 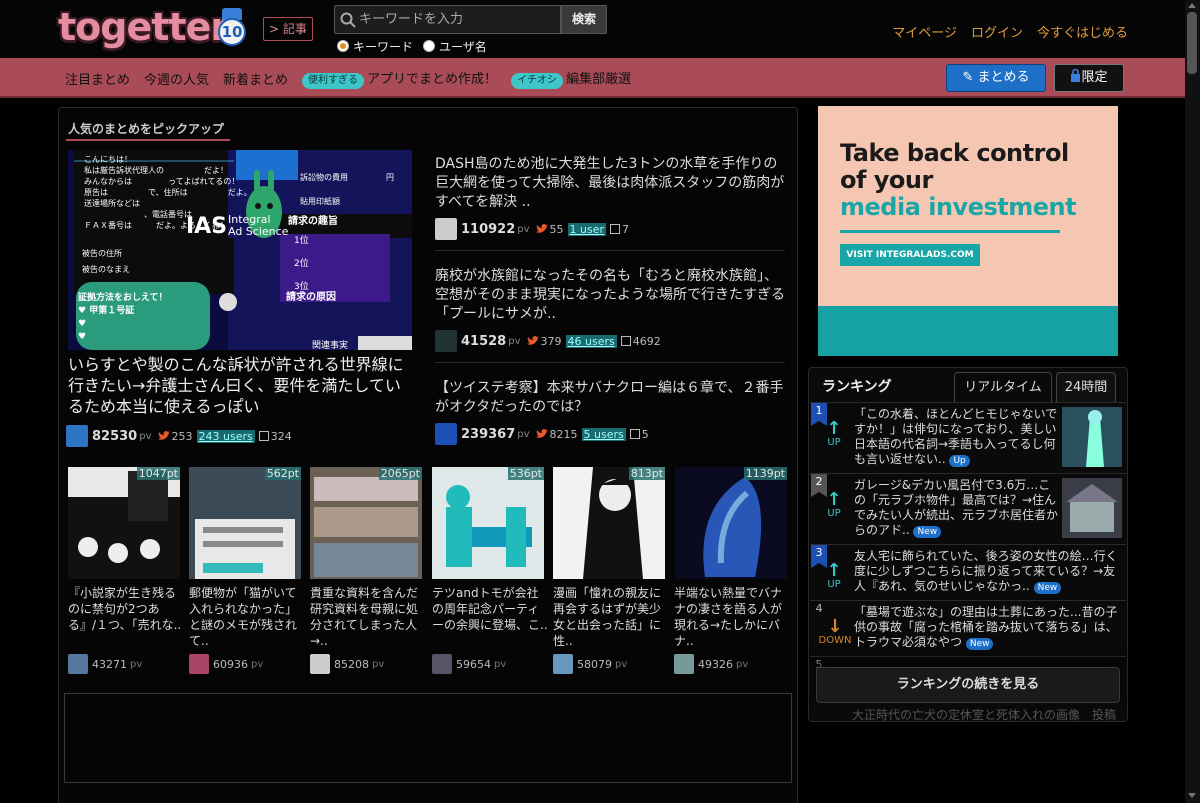 I want to click on thumb-4: 536pt, so click(x=488, y=523).